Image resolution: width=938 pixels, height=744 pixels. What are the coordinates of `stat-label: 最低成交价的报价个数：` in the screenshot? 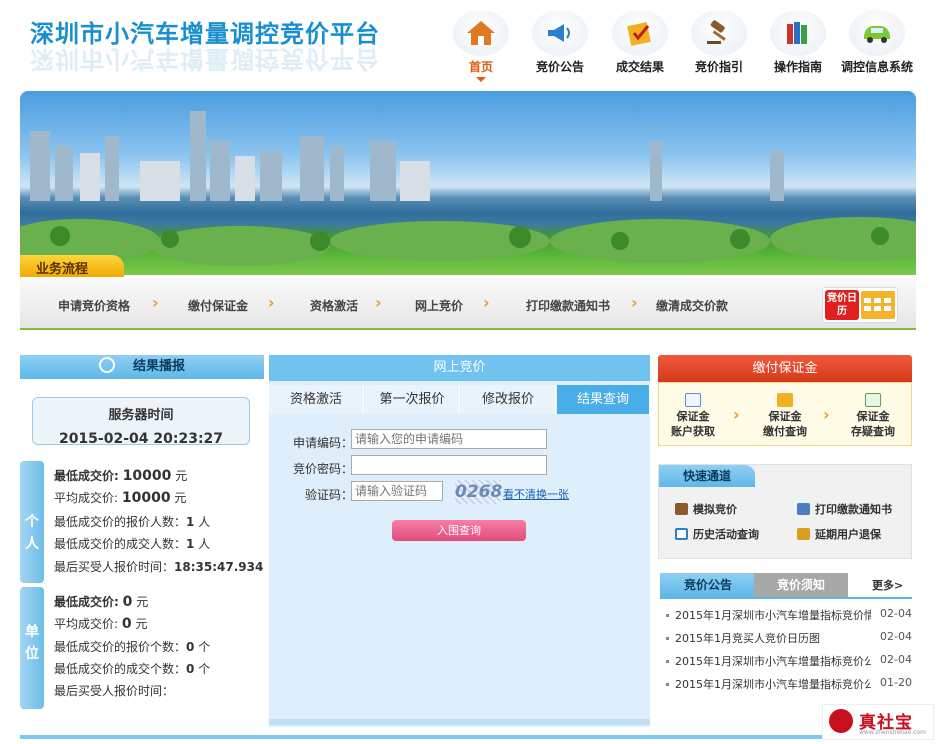 It's located at (120, 647).